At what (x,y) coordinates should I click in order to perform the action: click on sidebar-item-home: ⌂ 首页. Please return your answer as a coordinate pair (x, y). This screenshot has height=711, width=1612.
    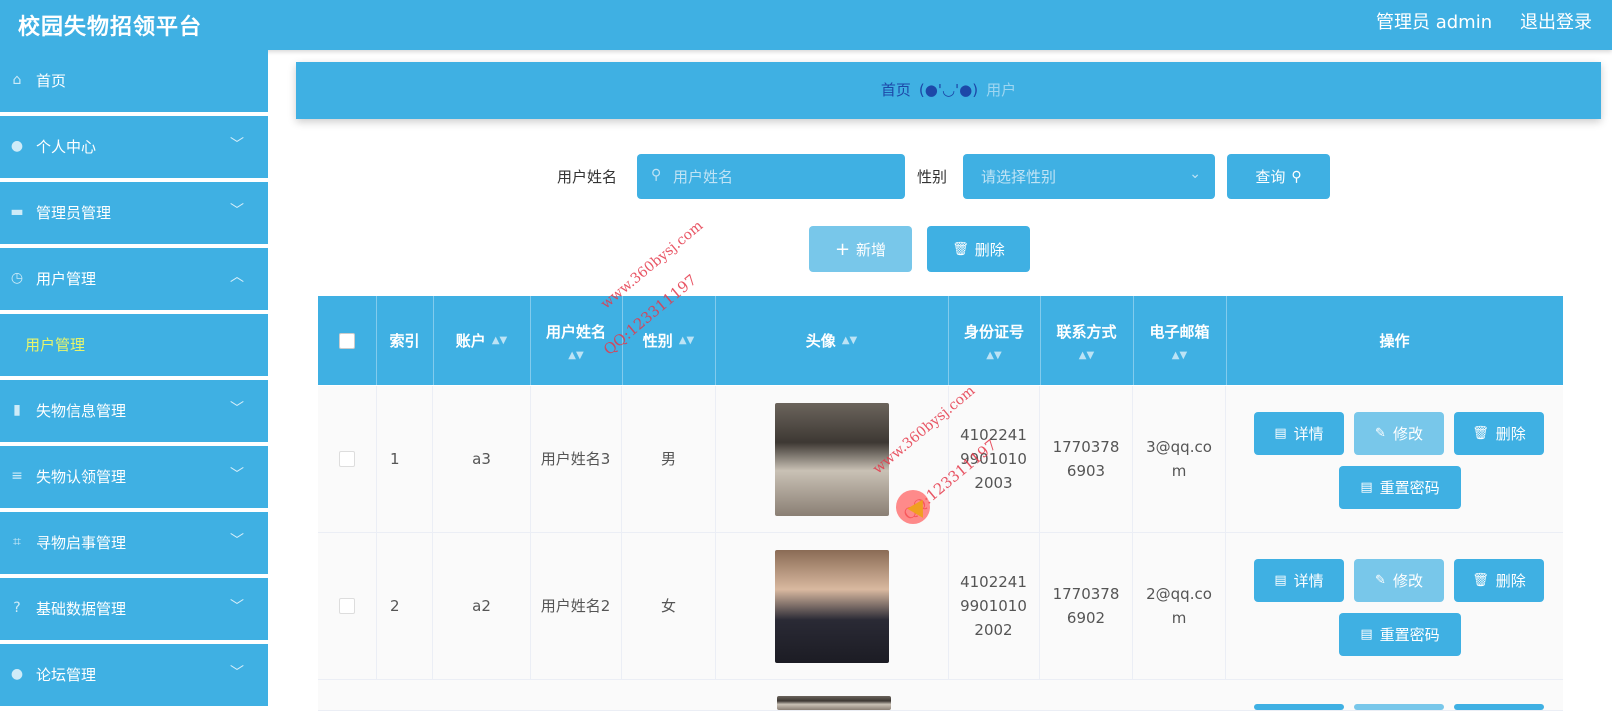
    Looking at the image, I should click on (134, 81).